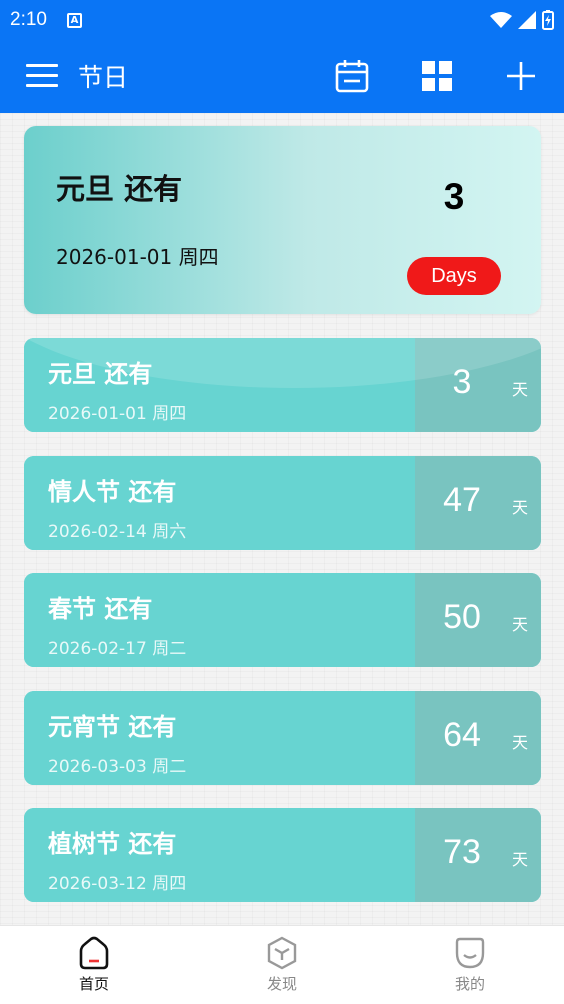  What do you see at coordinates (28, 19) in the screenshot?
I see `status-time: 2:10` at bounding box center [28, 19].